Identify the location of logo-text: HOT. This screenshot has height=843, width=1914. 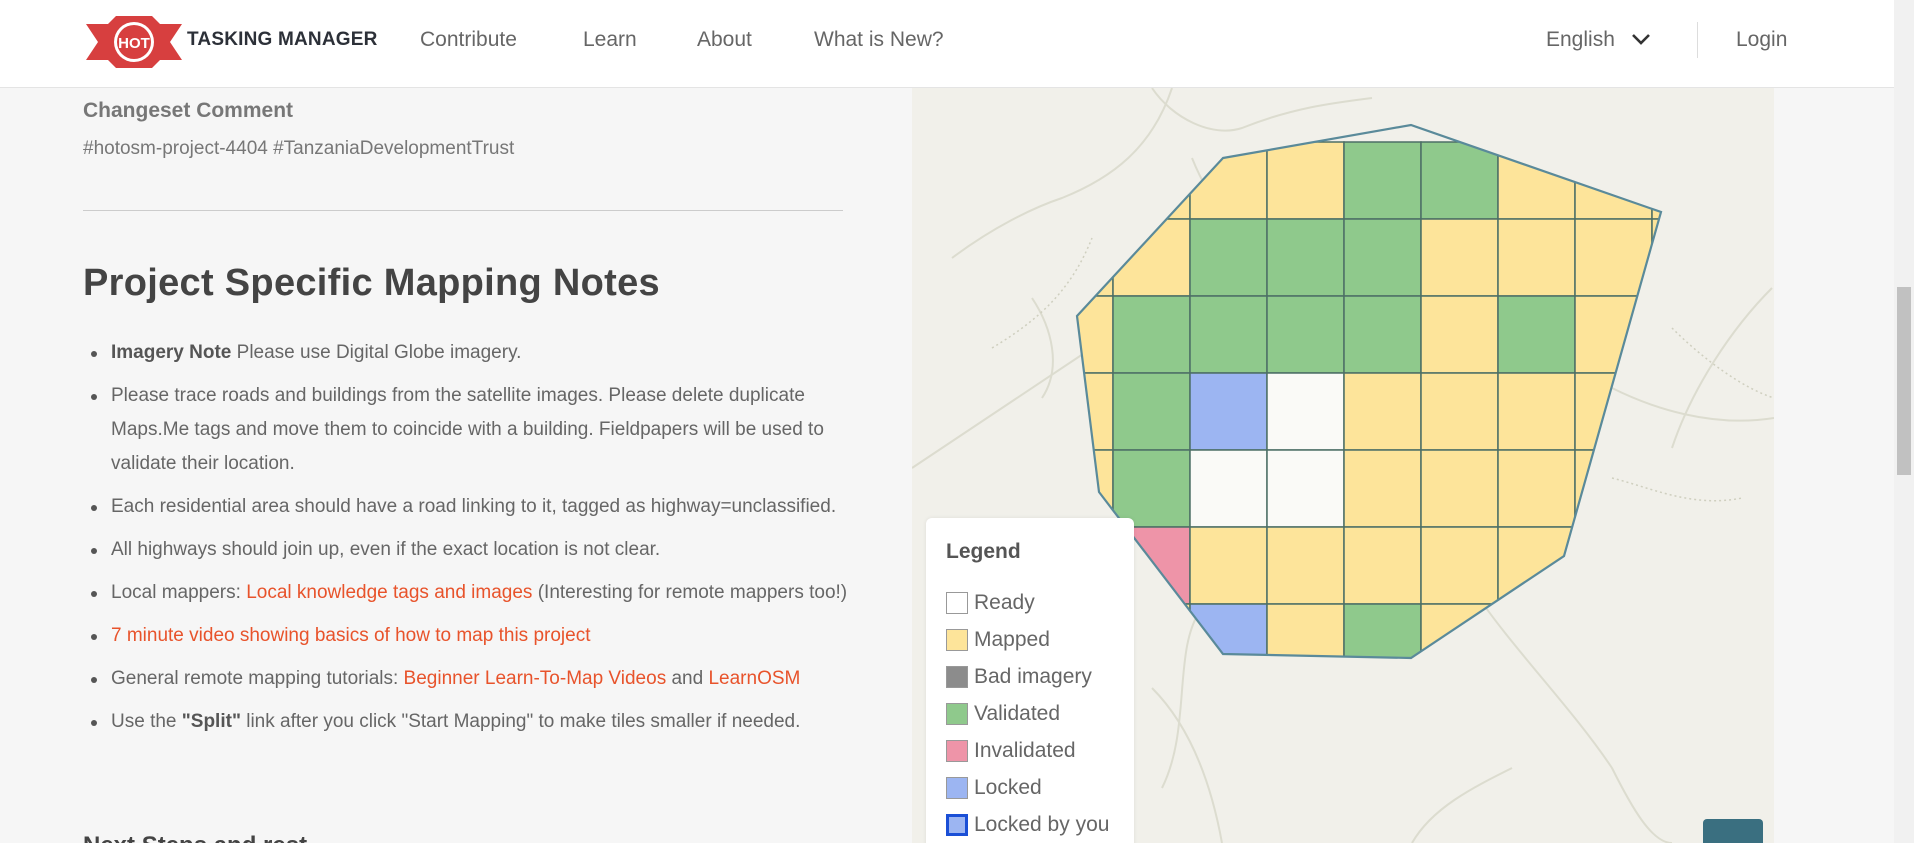
(134, 43).